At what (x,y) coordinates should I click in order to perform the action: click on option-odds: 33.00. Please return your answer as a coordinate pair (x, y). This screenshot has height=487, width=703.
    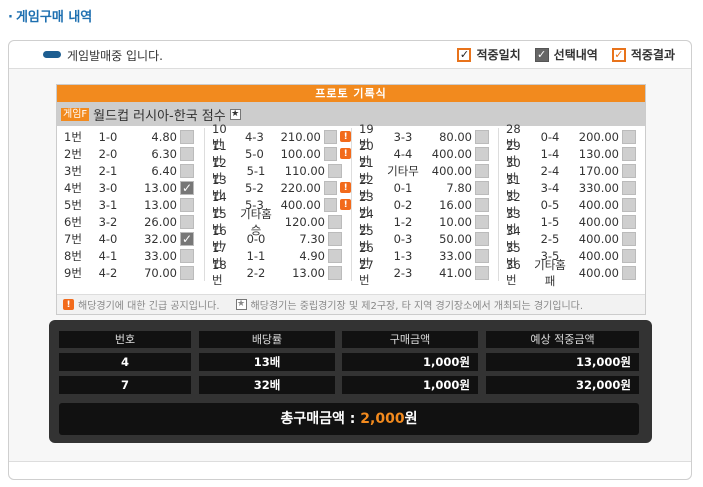
    Looking at the image, I should click on (160, 255).